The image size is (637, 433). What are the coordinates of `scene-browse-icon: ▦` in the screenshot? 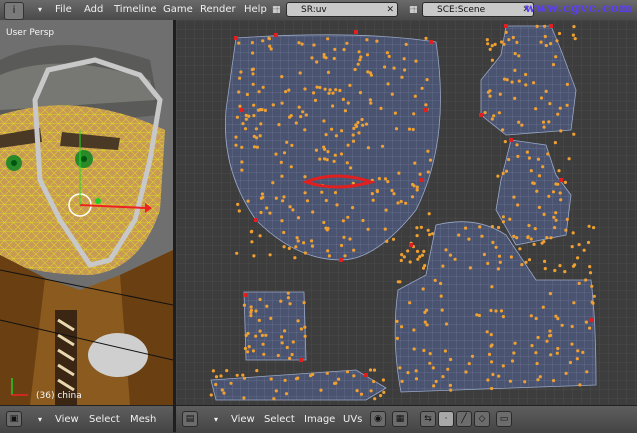 It's located at (413, 10).